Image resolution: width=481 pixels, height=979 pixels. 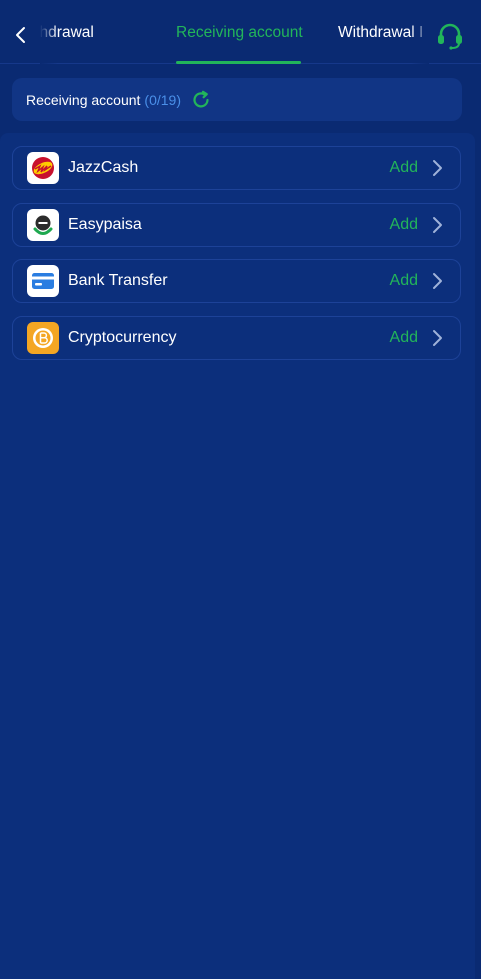 I want to click on tab-receiving-account: Receiving account, so click(x=239, y=33).